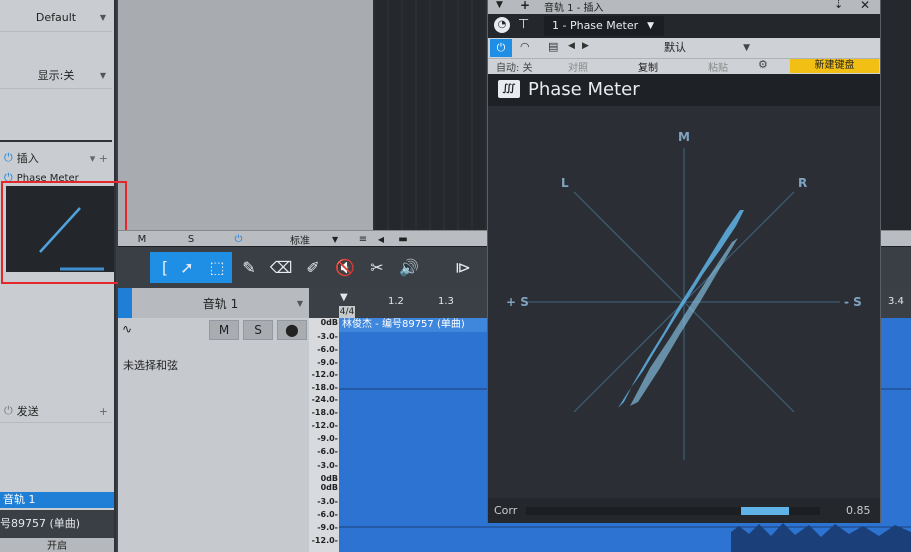 The width and height of the screenshot is (911, 552). I want to click on playhead-marker: ▼, so click(344, 297).